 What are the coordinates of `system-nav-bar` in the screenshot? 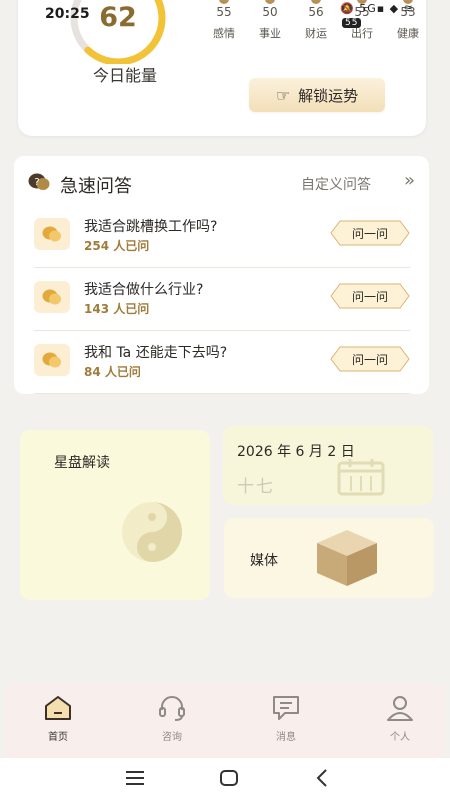 It's located at (225, 779).